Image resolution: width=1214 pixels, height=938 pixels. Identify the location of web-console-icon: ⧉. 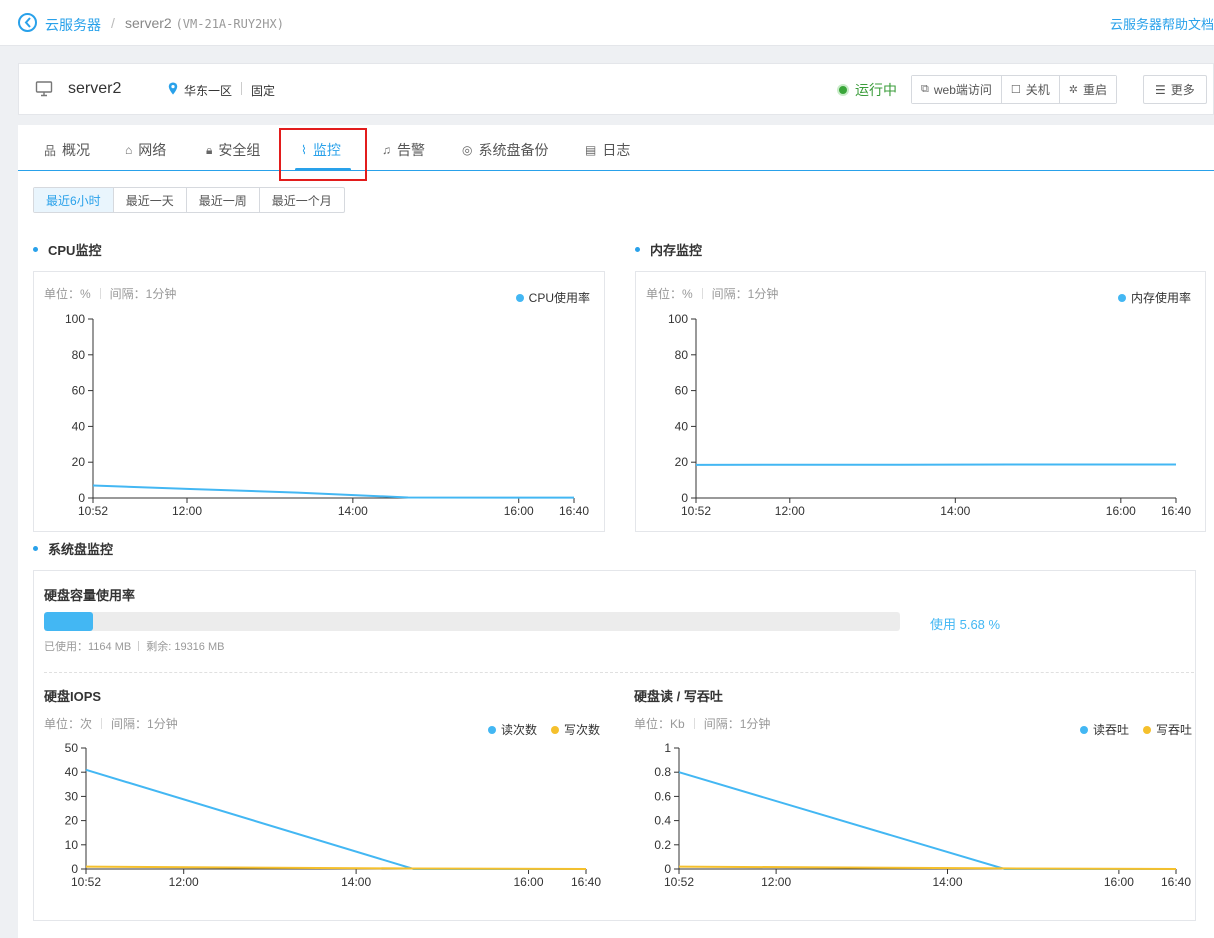
(925, 89).